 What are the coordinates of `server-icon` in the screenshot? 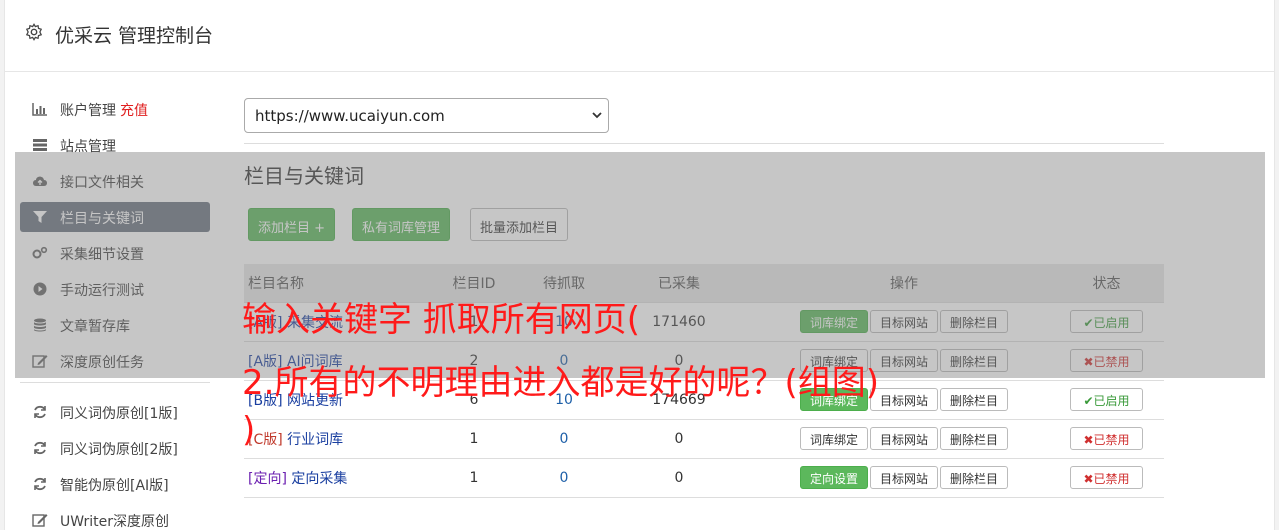 It's located at (40, 145).